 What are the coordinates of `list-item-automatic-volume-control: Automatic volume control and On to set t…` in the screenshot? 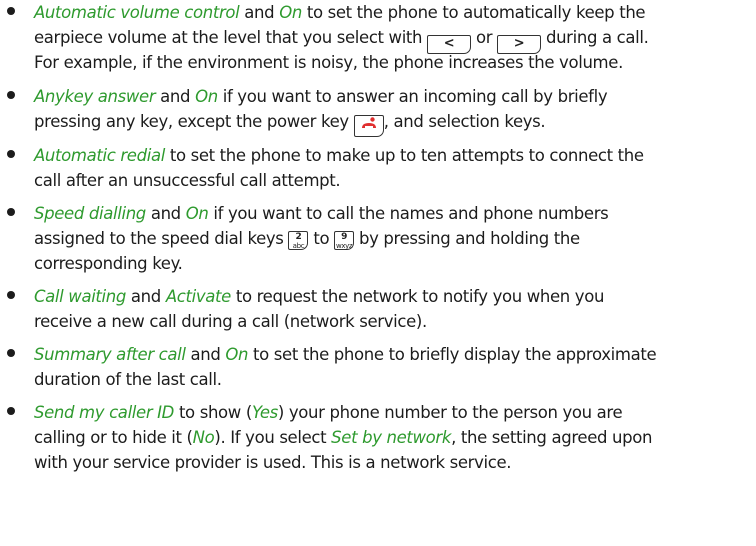 It's located at (381, 37).